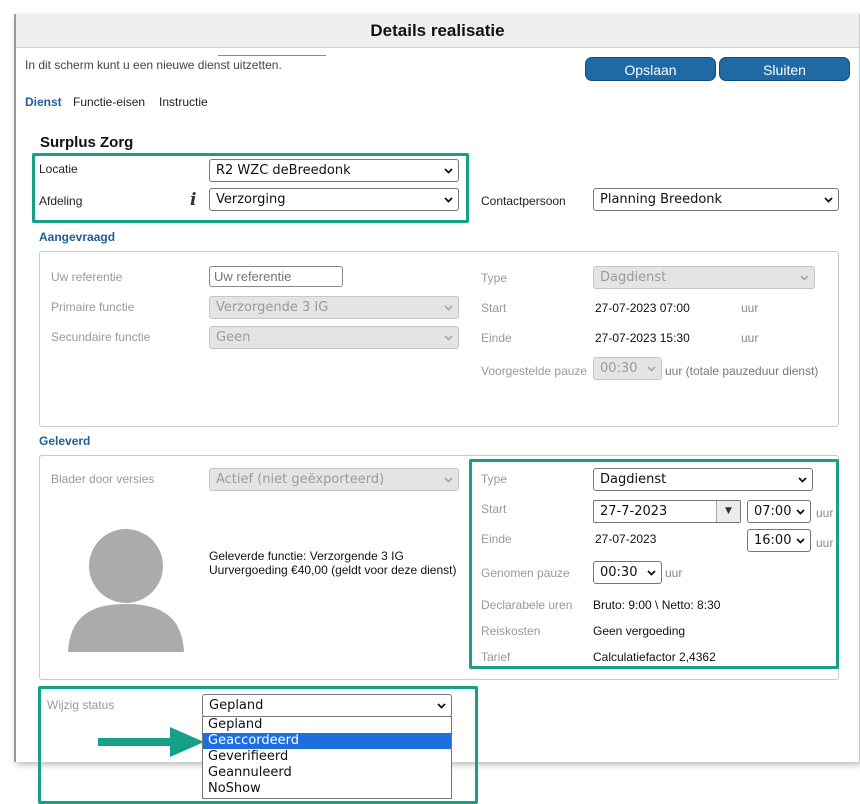 Image resolution: width=860 pixels, height=804 pixels. Describe the element at coordinates (437, 30) in the screenshot. I see `dialog-title: Details realisatie` at that location.